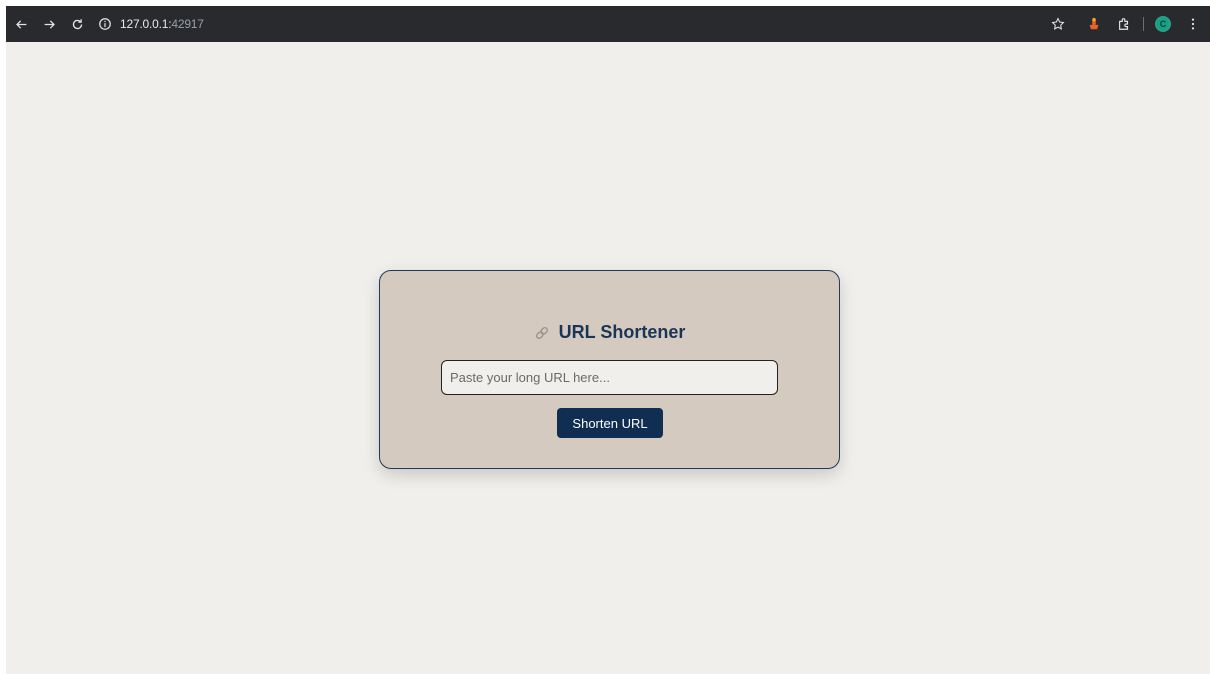 This screenshot has height=674, width=1210. What do you see at coordinates (187, 24) in the screenshot?
I see `url-port: 42917` at bounding box center [187, 24].